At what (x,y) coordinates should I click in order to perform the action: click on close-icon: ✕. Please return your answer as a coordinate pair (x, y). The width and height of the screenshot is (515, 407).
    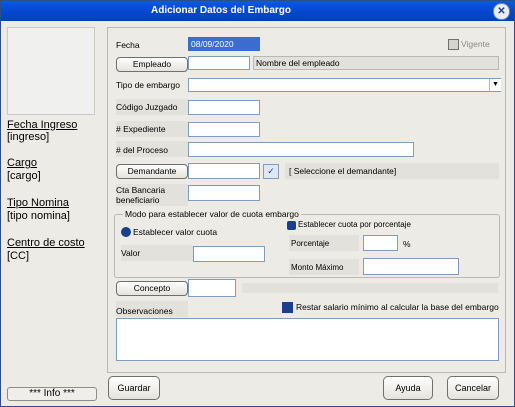
    Looking at the image, I should click on (501, 11).